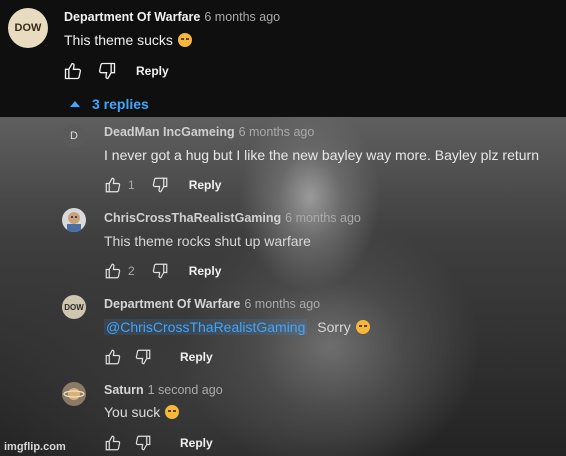 The width and height of the screenshot is (566, 456). I want to click on comment-text: This theme rocks shut up warfare, so click(207, 241).